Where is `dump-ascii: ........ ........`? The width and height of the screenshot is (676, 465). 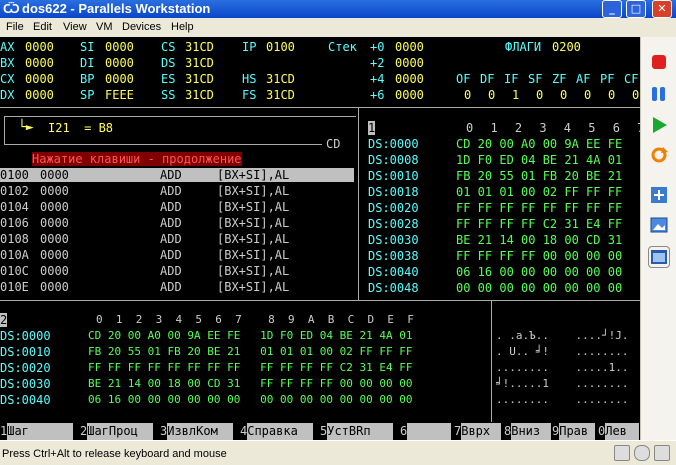 dump-ascii: ........ ........ is located at coordinates (562, 399).